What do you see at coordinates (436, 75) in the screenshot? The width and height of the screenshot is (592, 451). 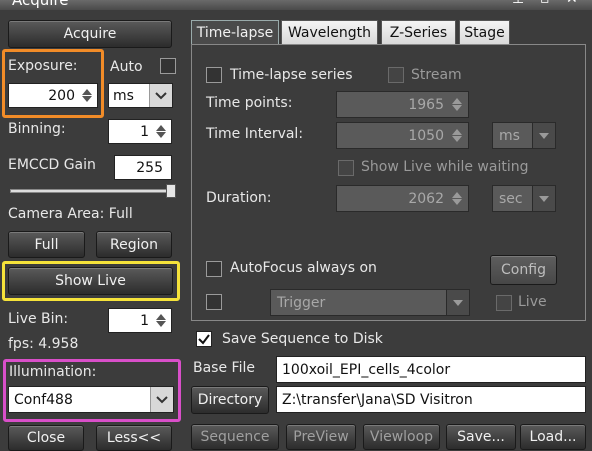 I see `stream-label: Stream` at bounding box center [436, 75].